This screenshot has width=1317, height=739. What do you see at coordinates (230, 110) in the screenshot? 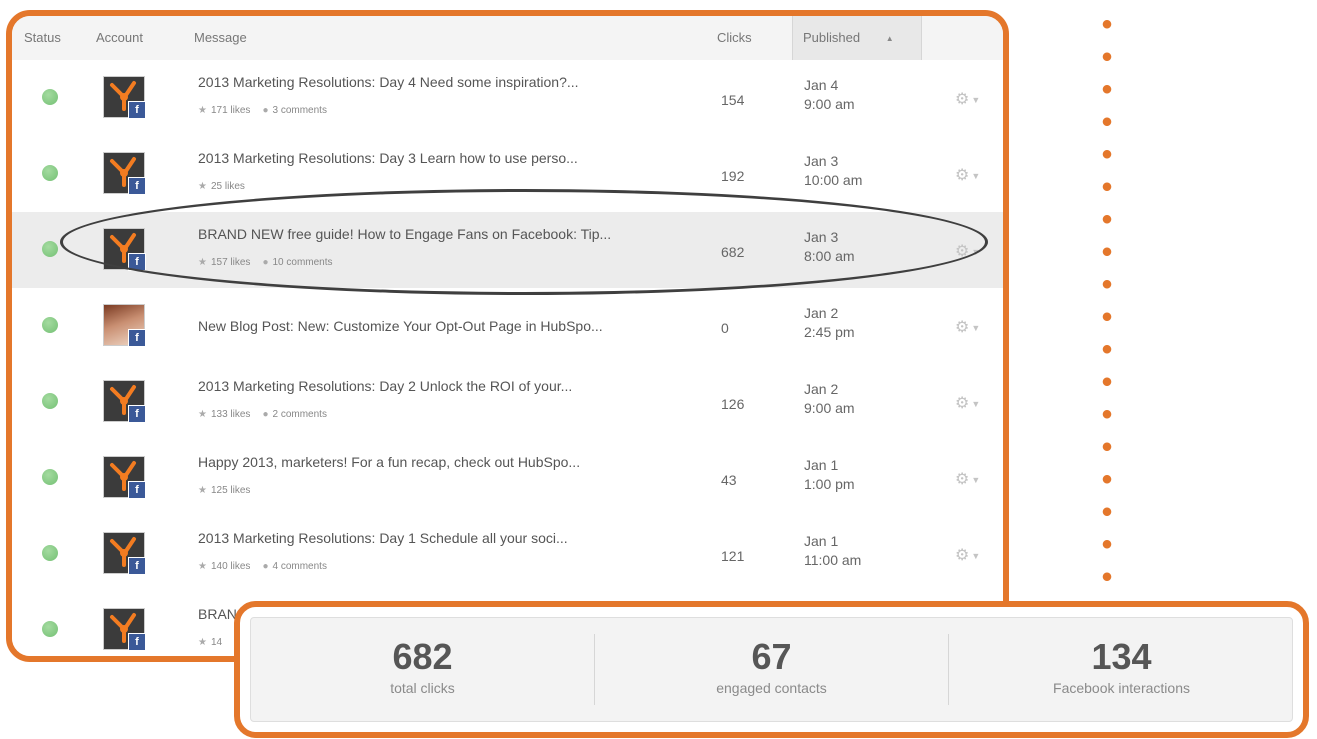
I see `likes-count: 171 likes` at bounding box center [230, 110].